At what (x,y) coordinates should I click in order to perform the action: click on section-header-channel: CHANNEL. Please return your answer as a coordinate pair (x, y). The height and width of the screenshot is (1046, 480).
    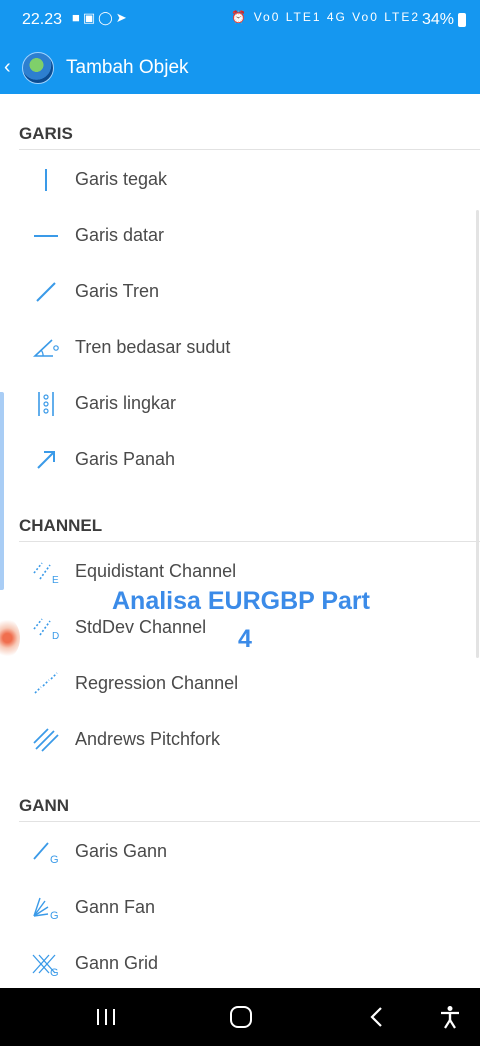
    Looking at the image, I should click on (61, 525).